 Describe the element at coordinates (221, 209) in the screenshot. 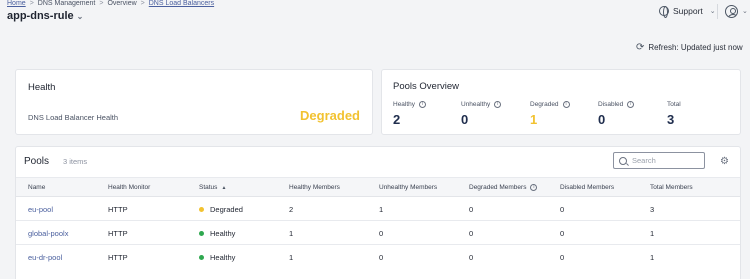

I see `status-cell: Degraded` at that location.